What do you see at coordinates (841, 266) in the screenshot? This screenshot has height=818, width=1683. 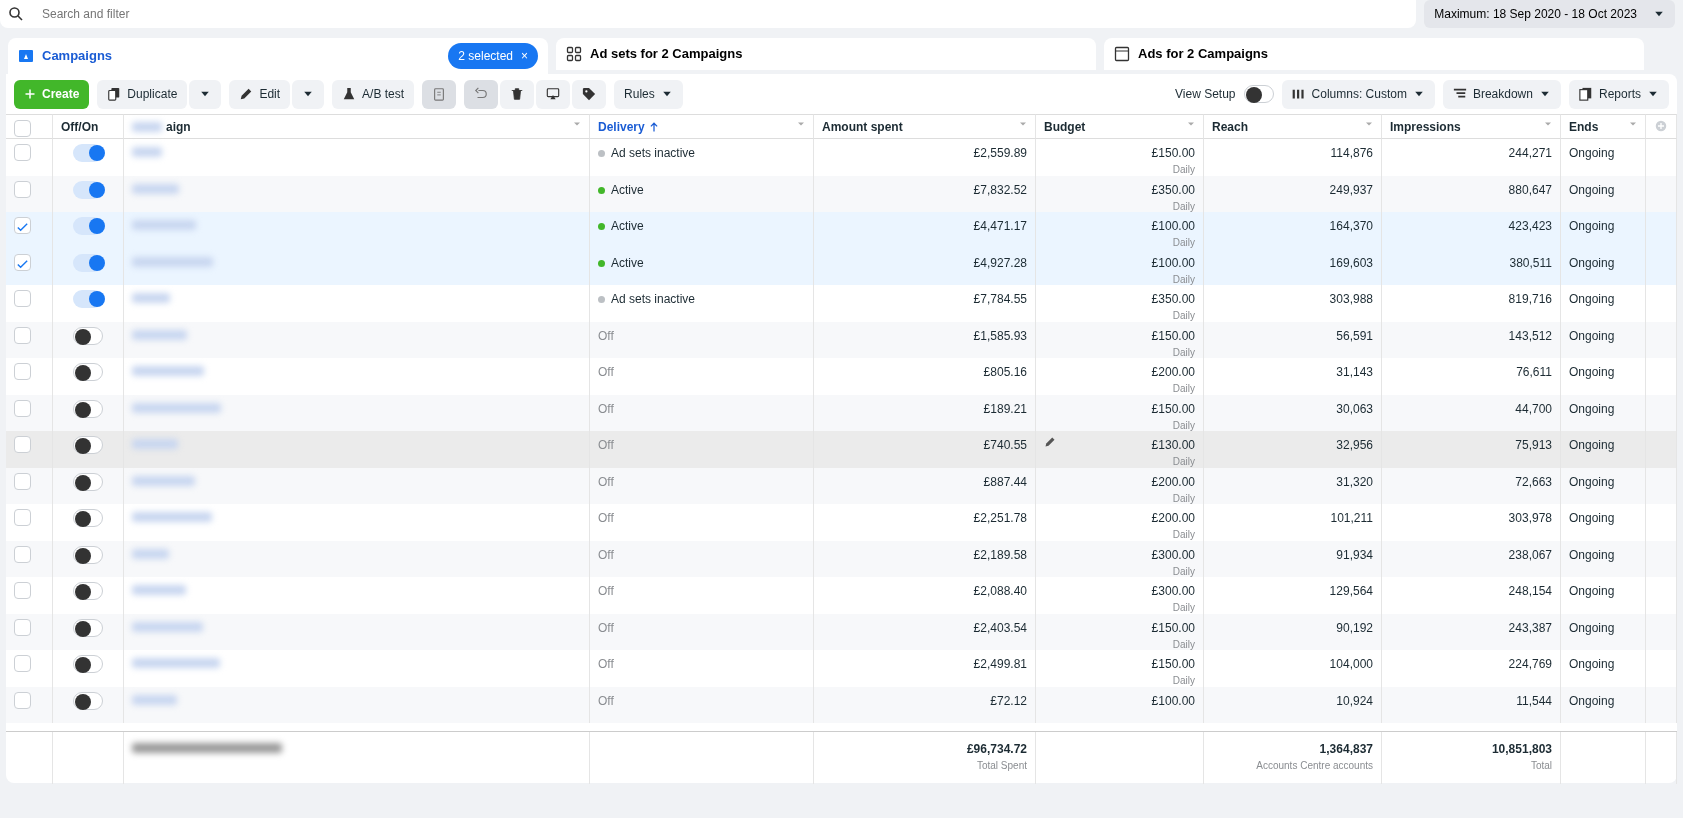 I see `table-row: Active £4,927.28 £100.00 Daily 169,603 380,511 Ongoing` at bounding box center [841, 266].